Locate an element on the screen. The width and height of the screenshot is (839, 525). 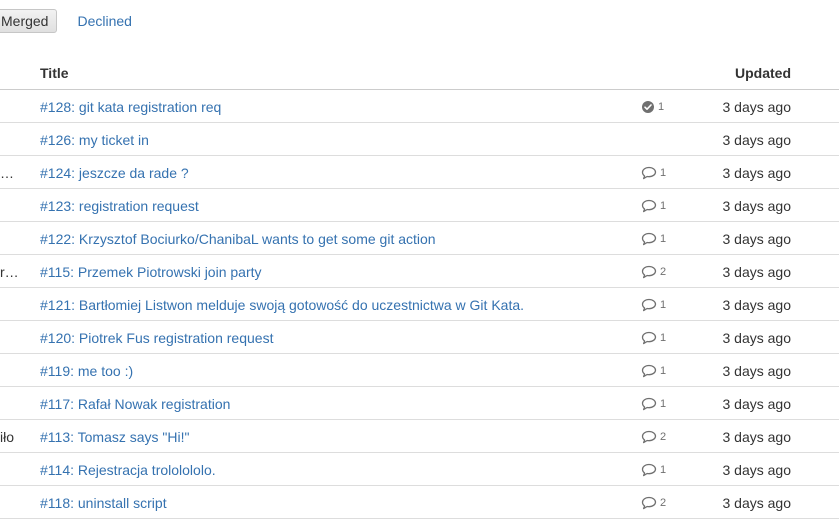
row-title: #124: jeszcze da rade ? is located at coordinates (114, 173).